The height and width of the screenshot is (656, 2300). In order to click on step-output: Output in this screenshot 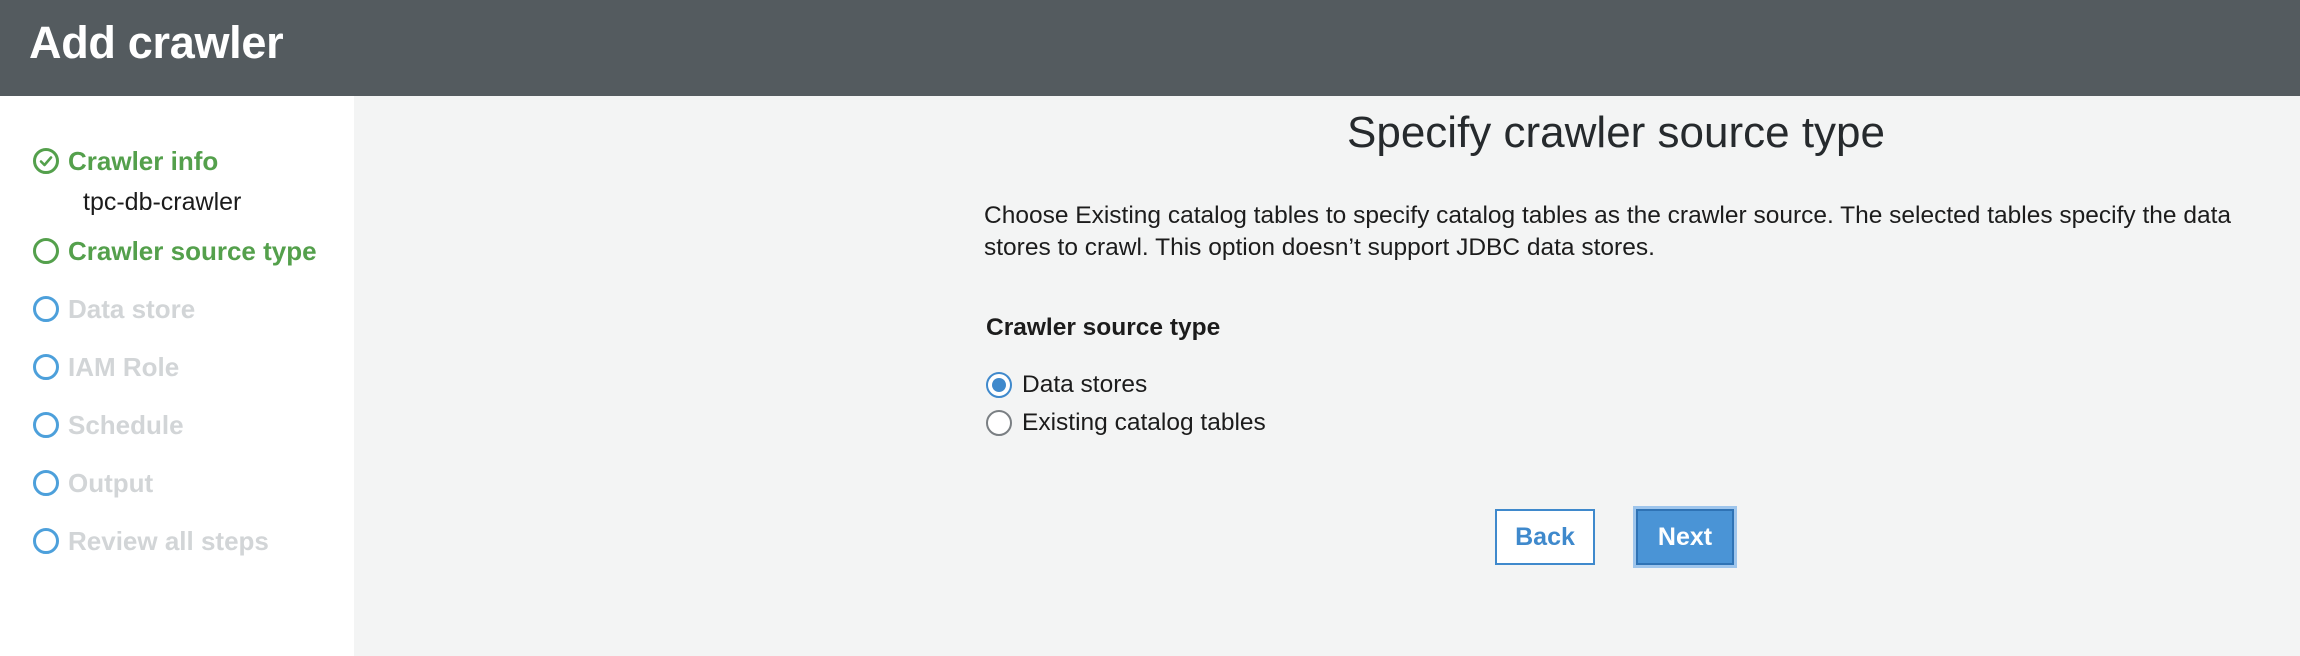, I will do `click(93, 483)`.